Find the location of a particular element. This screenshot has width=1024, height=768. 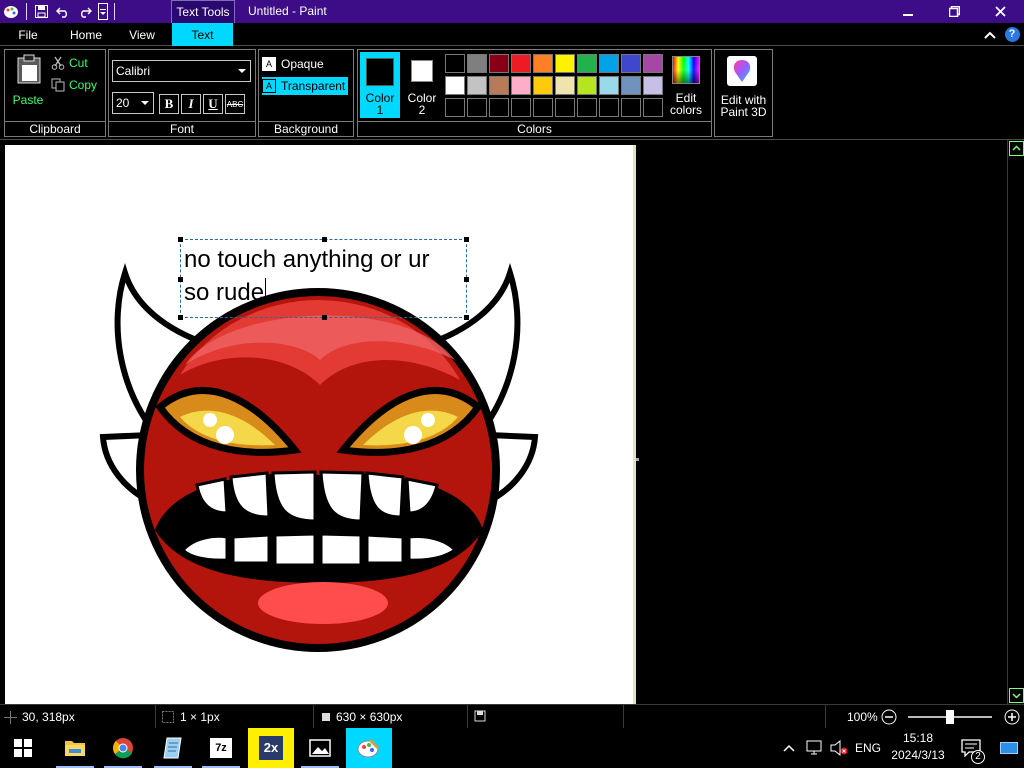

volume-tray is located at coordinates (839, 748).